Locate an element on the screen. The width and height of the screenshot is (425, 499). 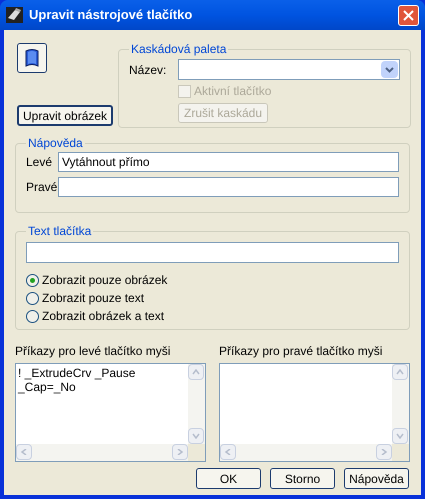
close-button is located at coordinates (408, 15).